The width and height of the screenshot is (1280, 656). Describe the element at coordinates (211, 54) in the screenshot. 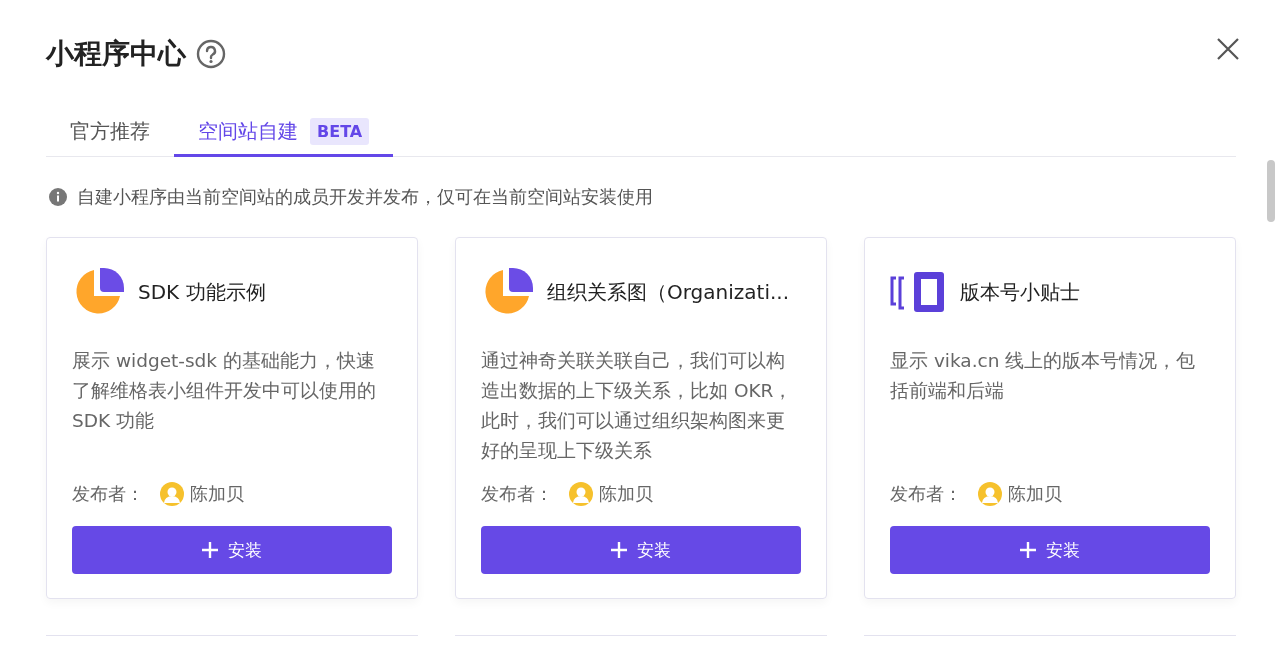

I see `help-icon` at that location.